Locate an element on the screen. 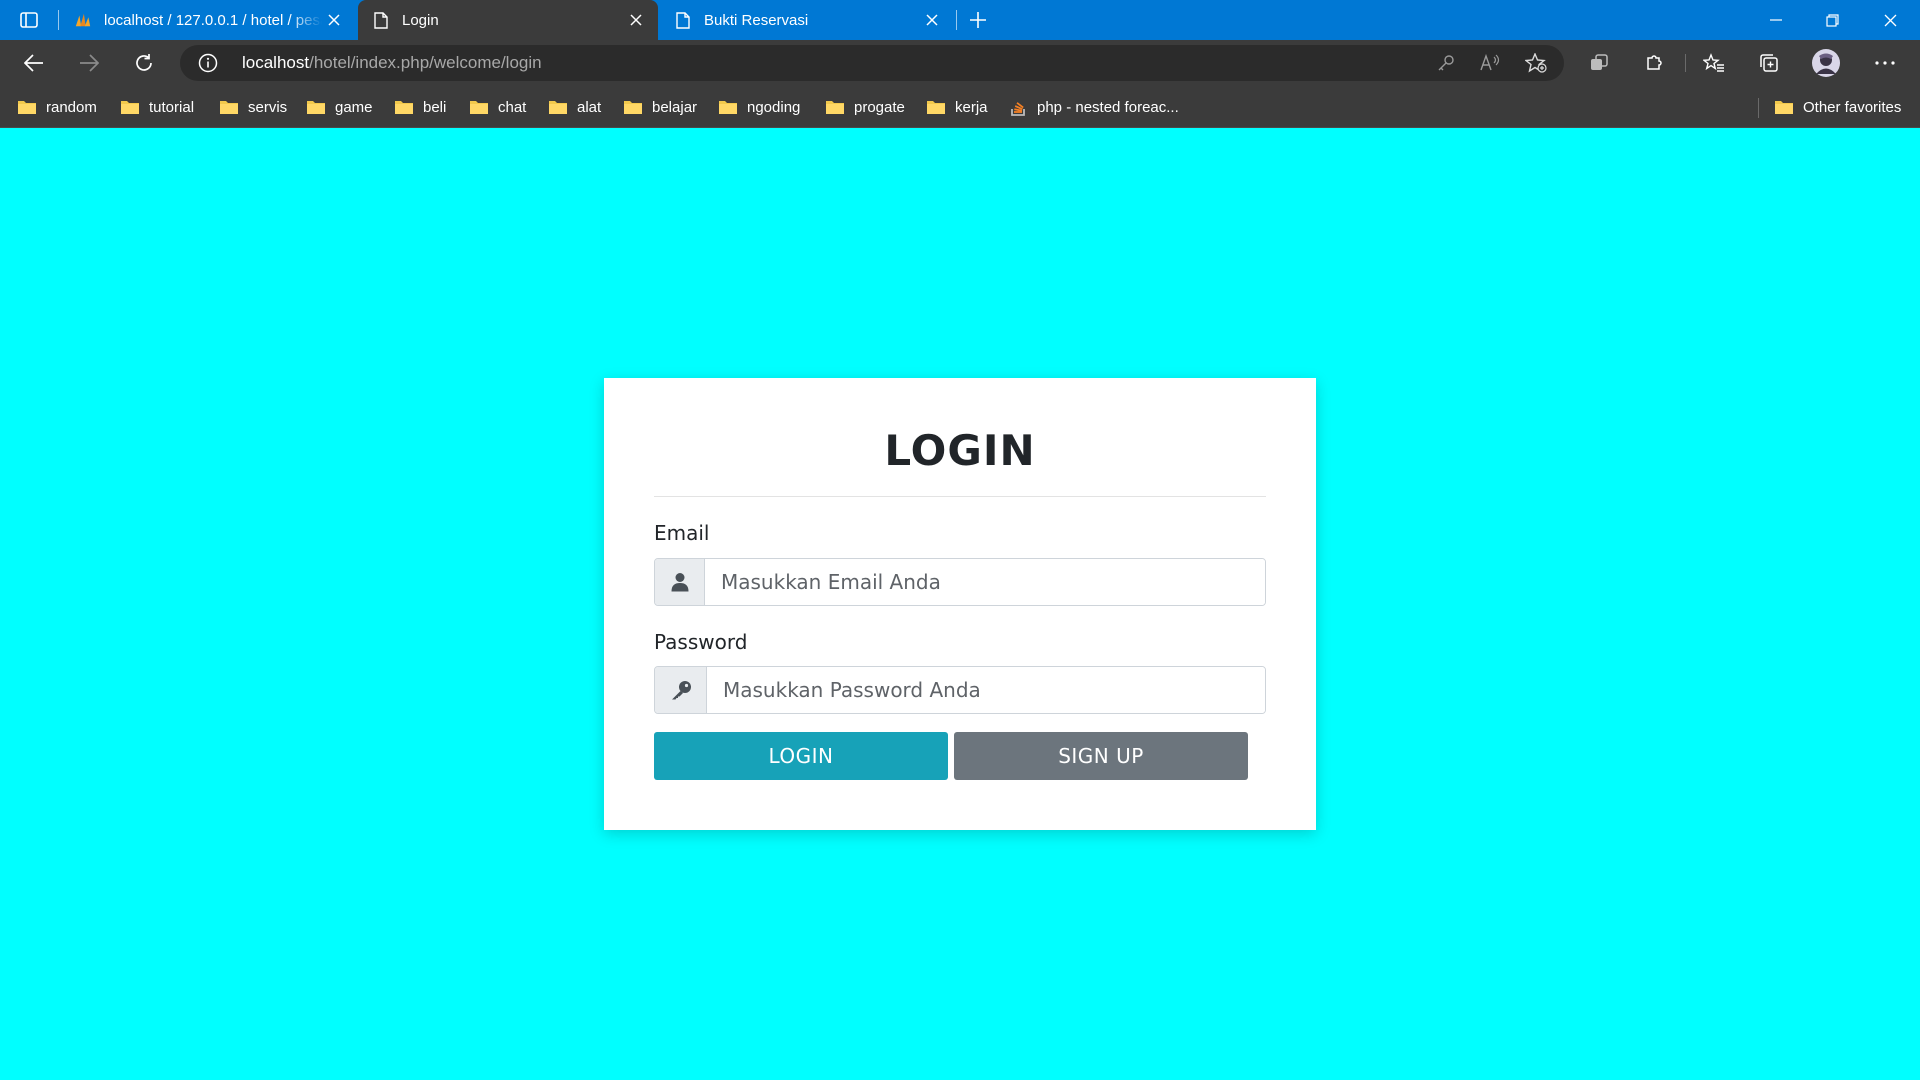 This screenshot has width=1920, height=1080. password-input is located at coordinates (986, 690).